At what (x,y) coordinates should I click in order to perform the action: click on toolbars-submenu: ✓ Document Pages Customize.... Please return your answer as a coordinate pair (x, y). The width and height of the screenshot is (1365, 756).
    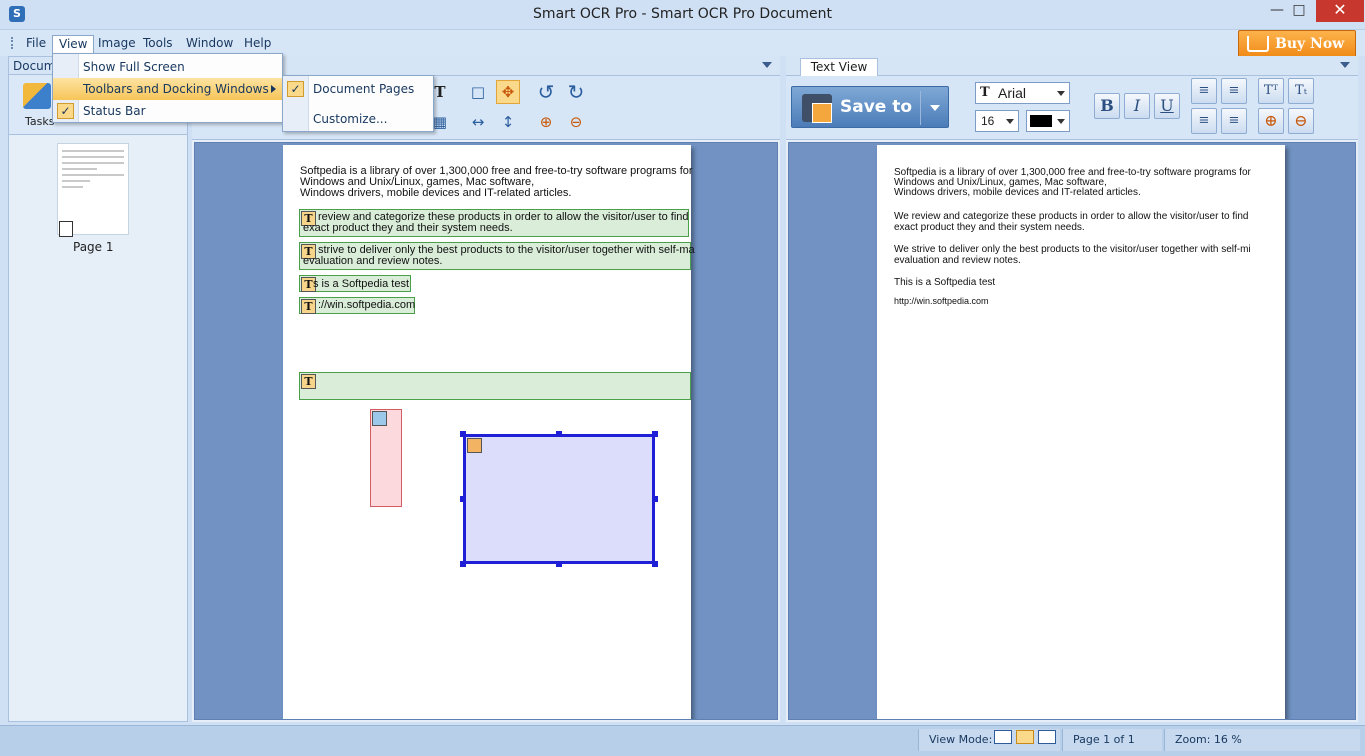
    Looking at the image, I should click on (358, 103).